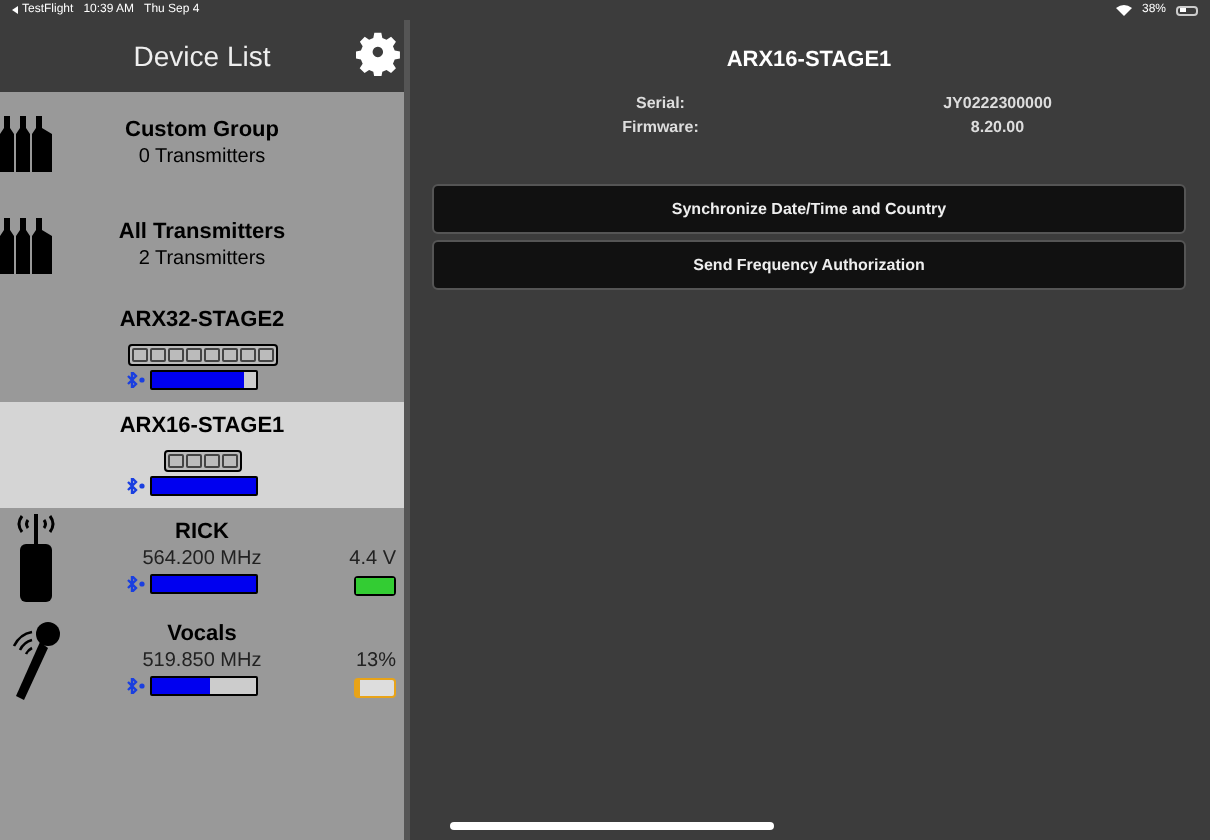 This screenshot has height=840, width=1210. I want to click on device-name: ARX32-STAGE2, so click(202, 320).